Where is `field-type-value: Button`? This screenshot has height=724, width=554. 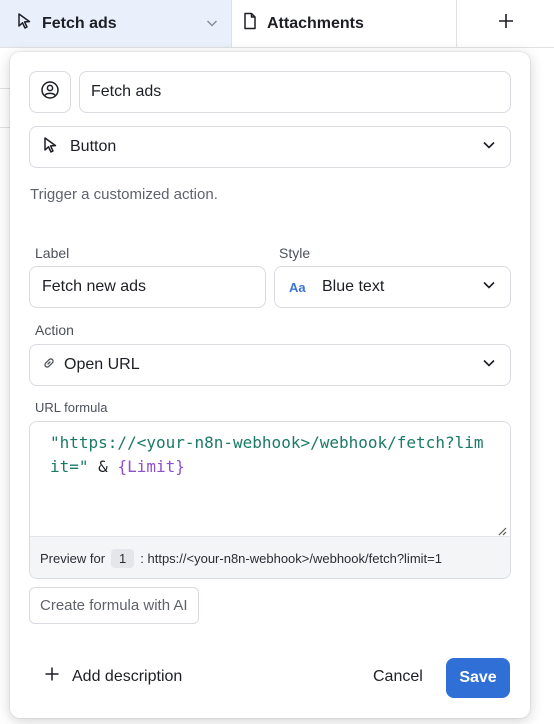
field-type-value: Button is located at coordinates (93, 146).